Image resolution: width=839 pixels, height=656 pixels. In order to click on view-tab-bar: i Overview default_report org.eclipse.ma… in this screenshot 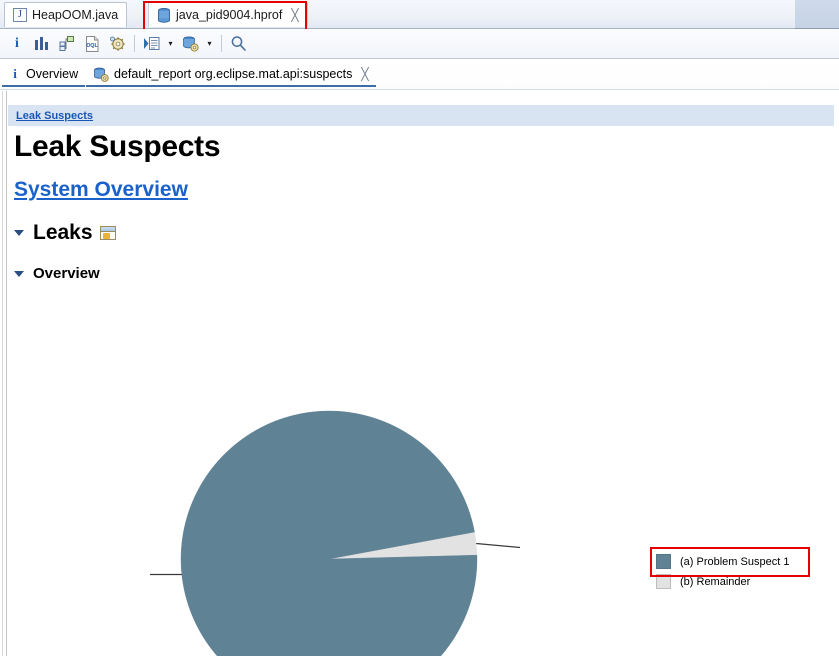, I will do `click(419, 75)`.